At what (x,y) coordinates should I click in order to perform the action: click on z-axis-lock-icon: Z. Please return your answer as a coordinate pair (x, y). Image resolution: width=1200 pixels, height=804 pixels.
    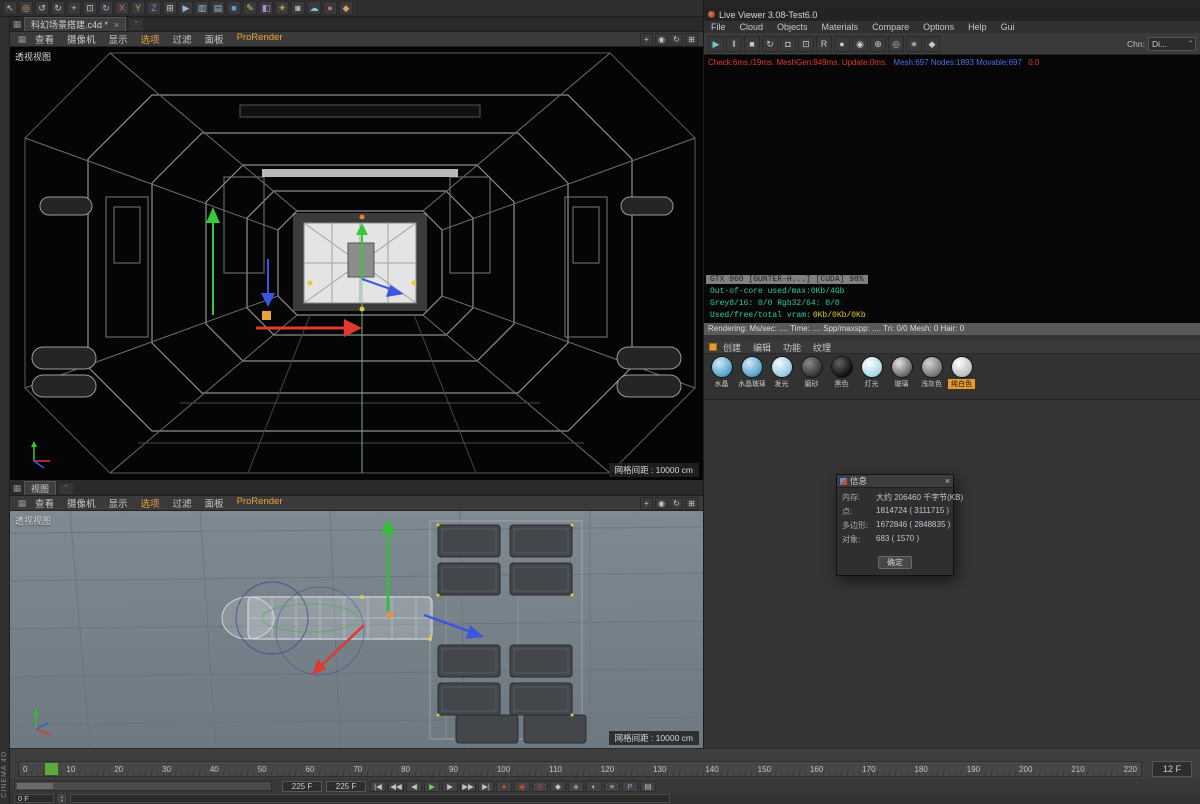
    Looking at the image, I should click on (154, 8).